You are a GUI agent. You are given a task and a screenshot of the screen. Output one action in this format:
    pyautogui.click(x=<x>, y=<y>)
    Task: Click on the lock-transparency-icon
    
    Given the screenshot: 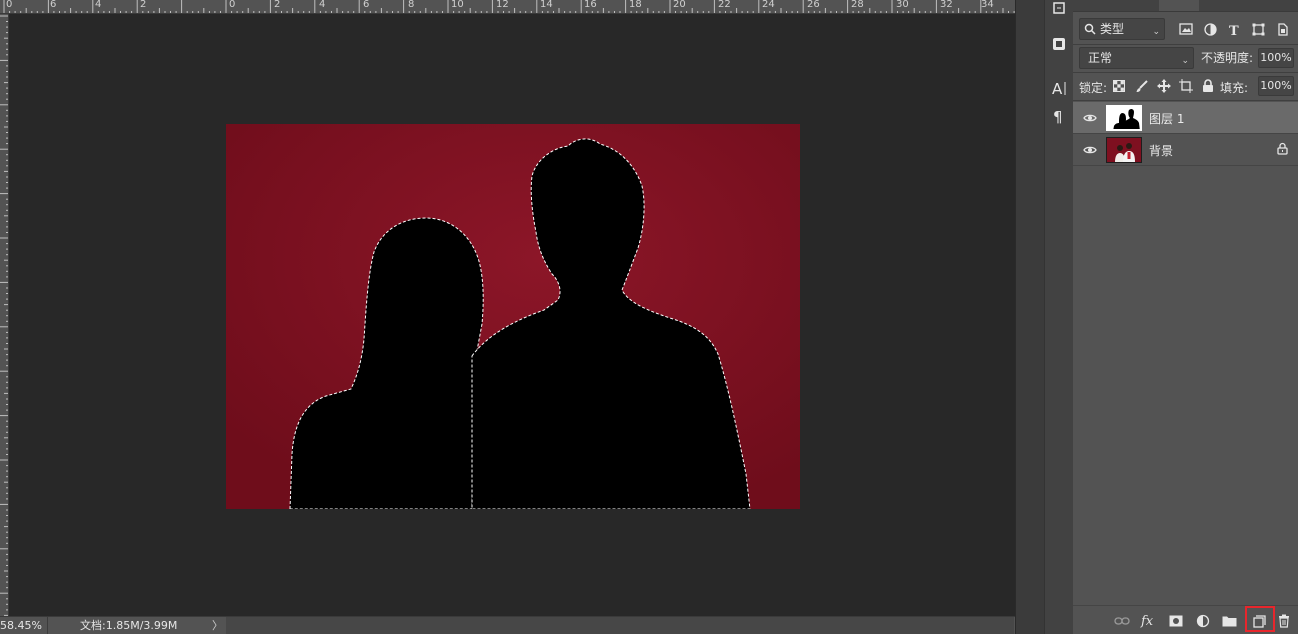 What is the action you would take?
    pyautogui.click(x=1119, y=86)
    